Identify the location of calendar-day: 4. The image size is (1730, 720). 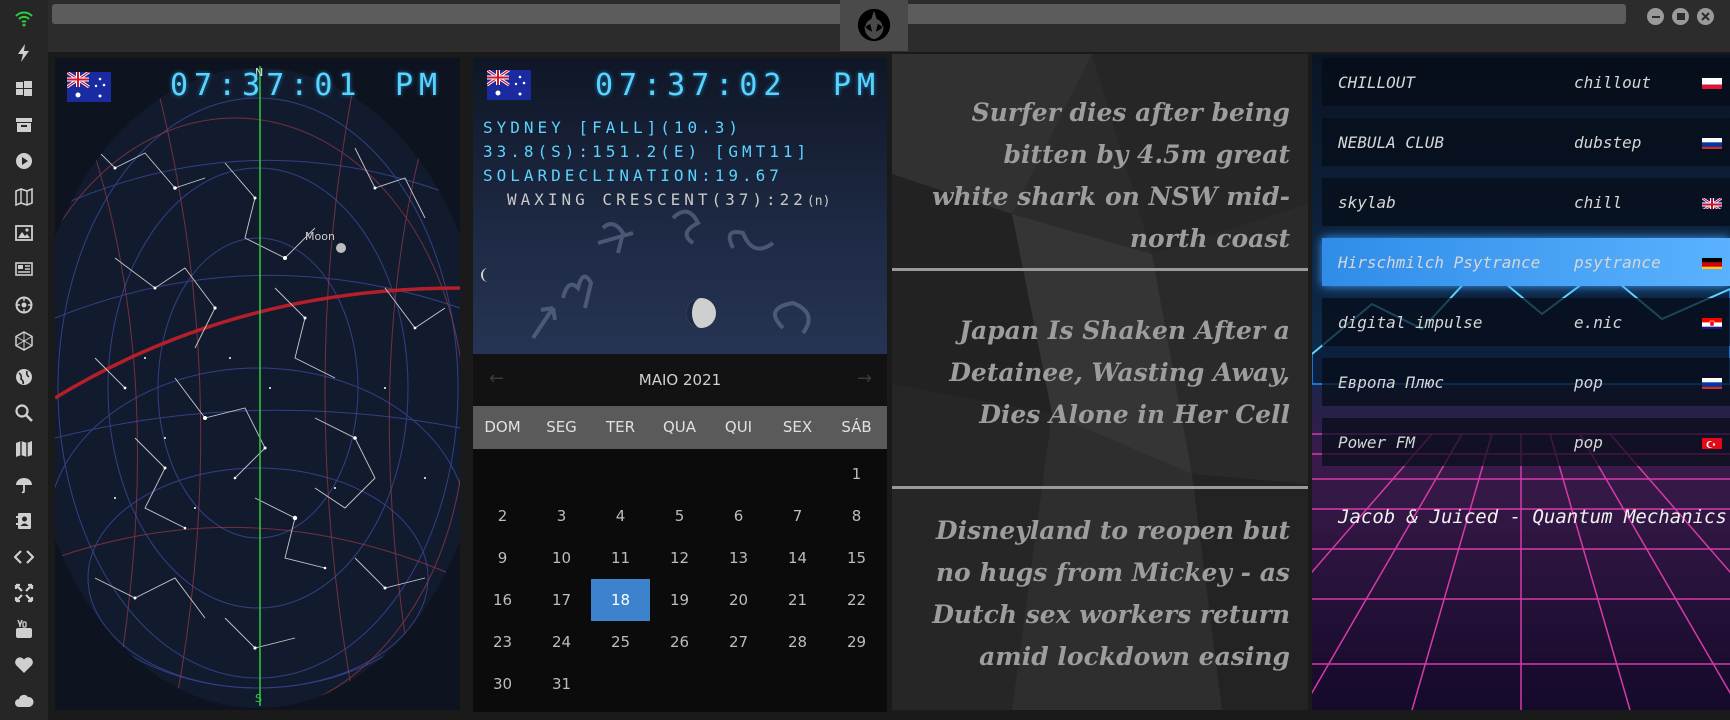
(620, 516).